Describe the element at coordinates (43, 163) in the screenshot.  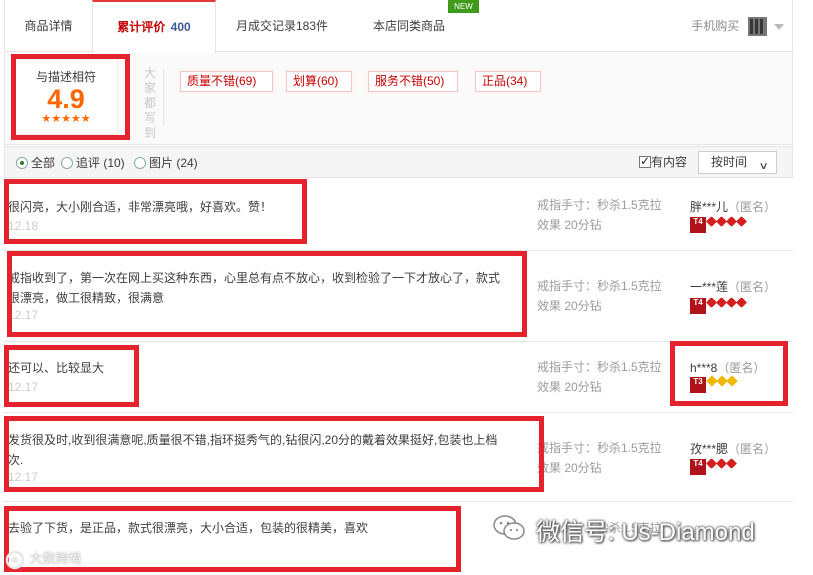
I see `filter-all-label: 全部` at that location.